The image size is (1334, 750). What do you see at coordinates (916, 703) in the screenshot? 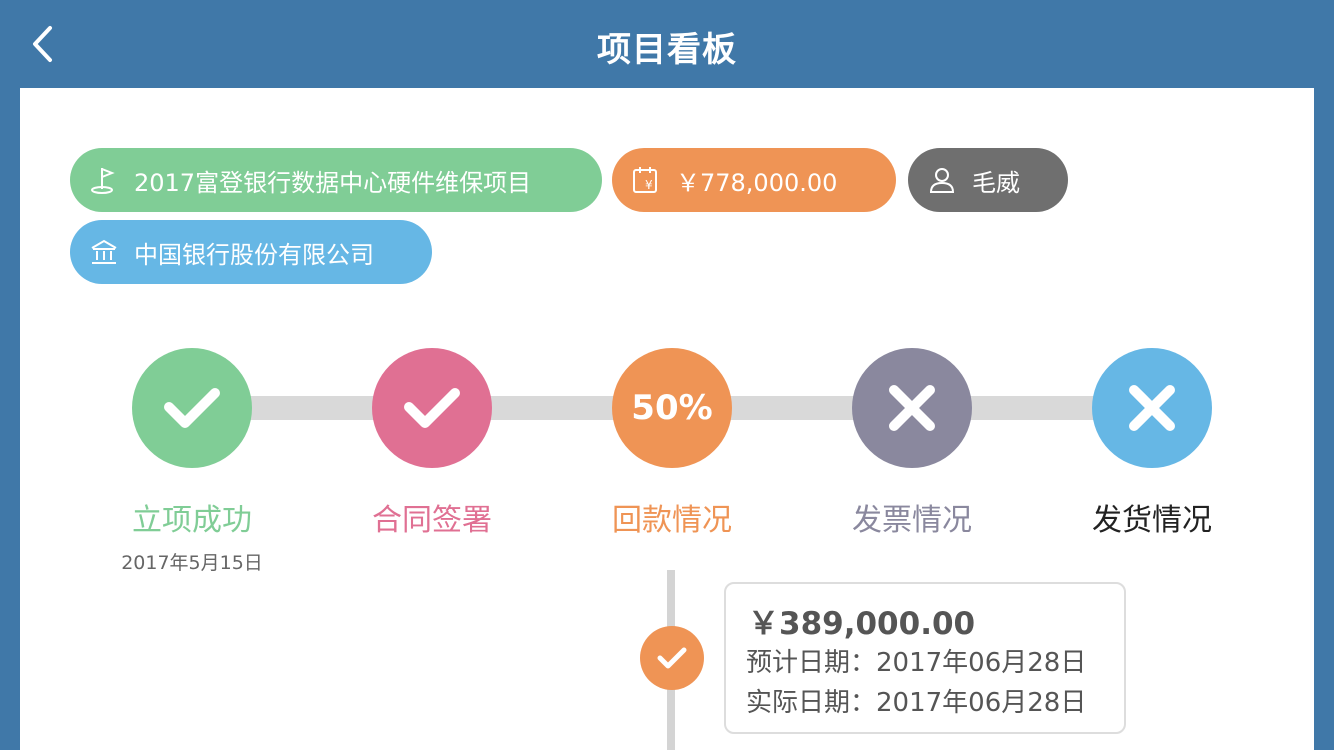
I see `payment-actual-date: 实际日期：2017年06月28日` at bounding box center [916, 703].